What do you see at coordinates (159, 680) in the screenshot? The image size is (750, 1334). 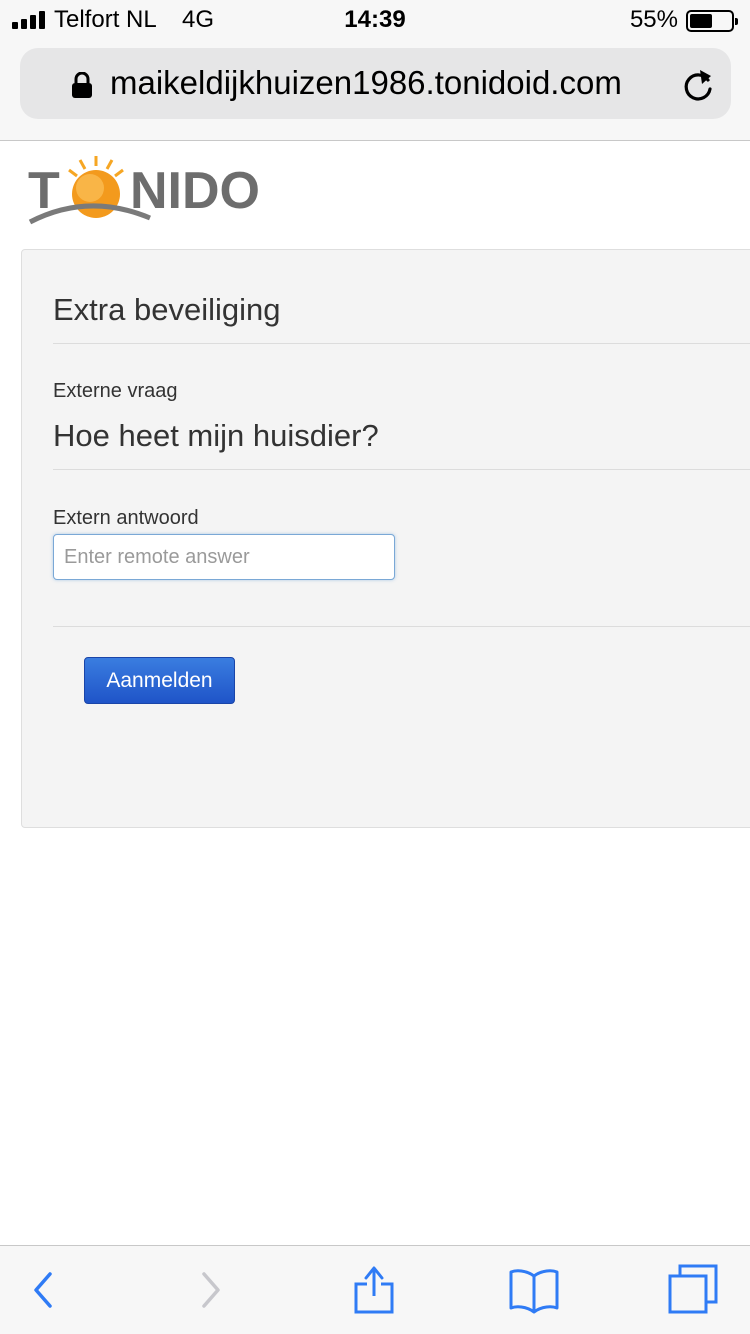 I see `login-button: Aanmelden` at bounding box center [159, 680].